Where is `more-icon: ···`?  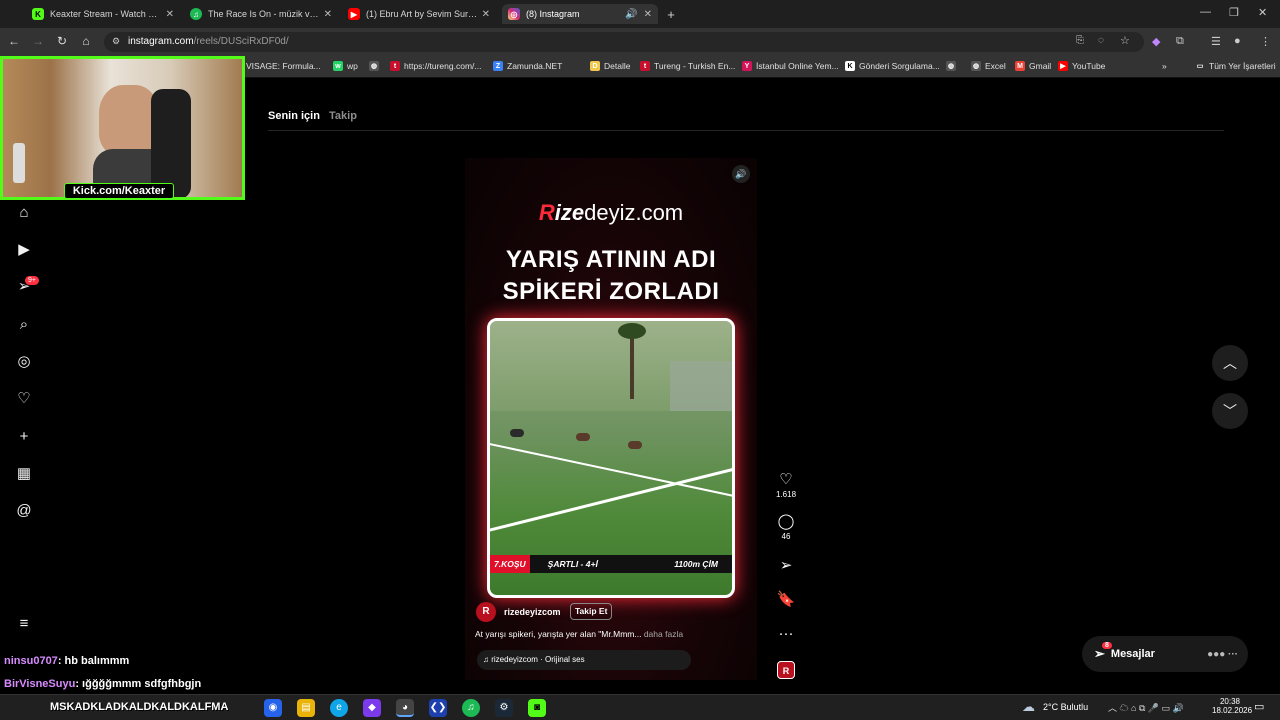
more-icon: ··· is located at coordinates (786, 634).